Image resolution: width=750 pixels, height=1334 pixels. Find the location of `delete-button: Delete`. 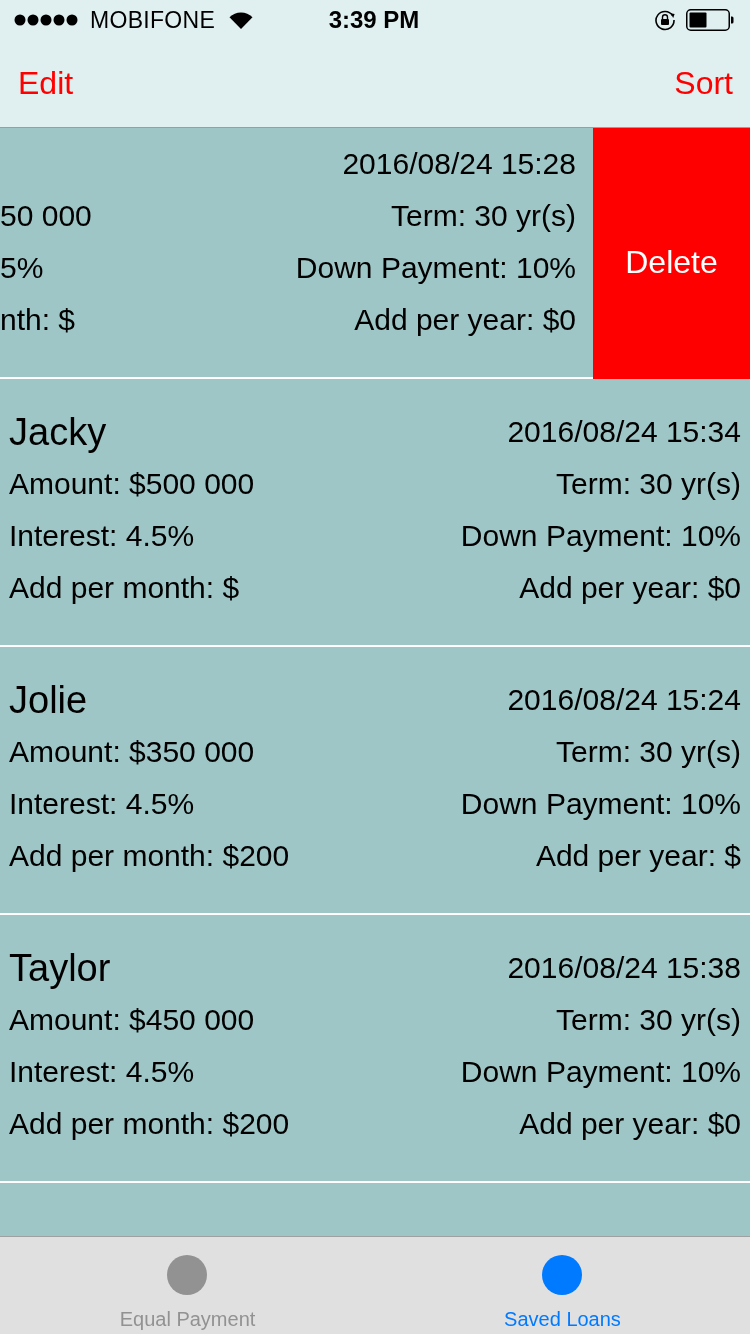

delete-button: Delete is located at coordinates (671, 253).